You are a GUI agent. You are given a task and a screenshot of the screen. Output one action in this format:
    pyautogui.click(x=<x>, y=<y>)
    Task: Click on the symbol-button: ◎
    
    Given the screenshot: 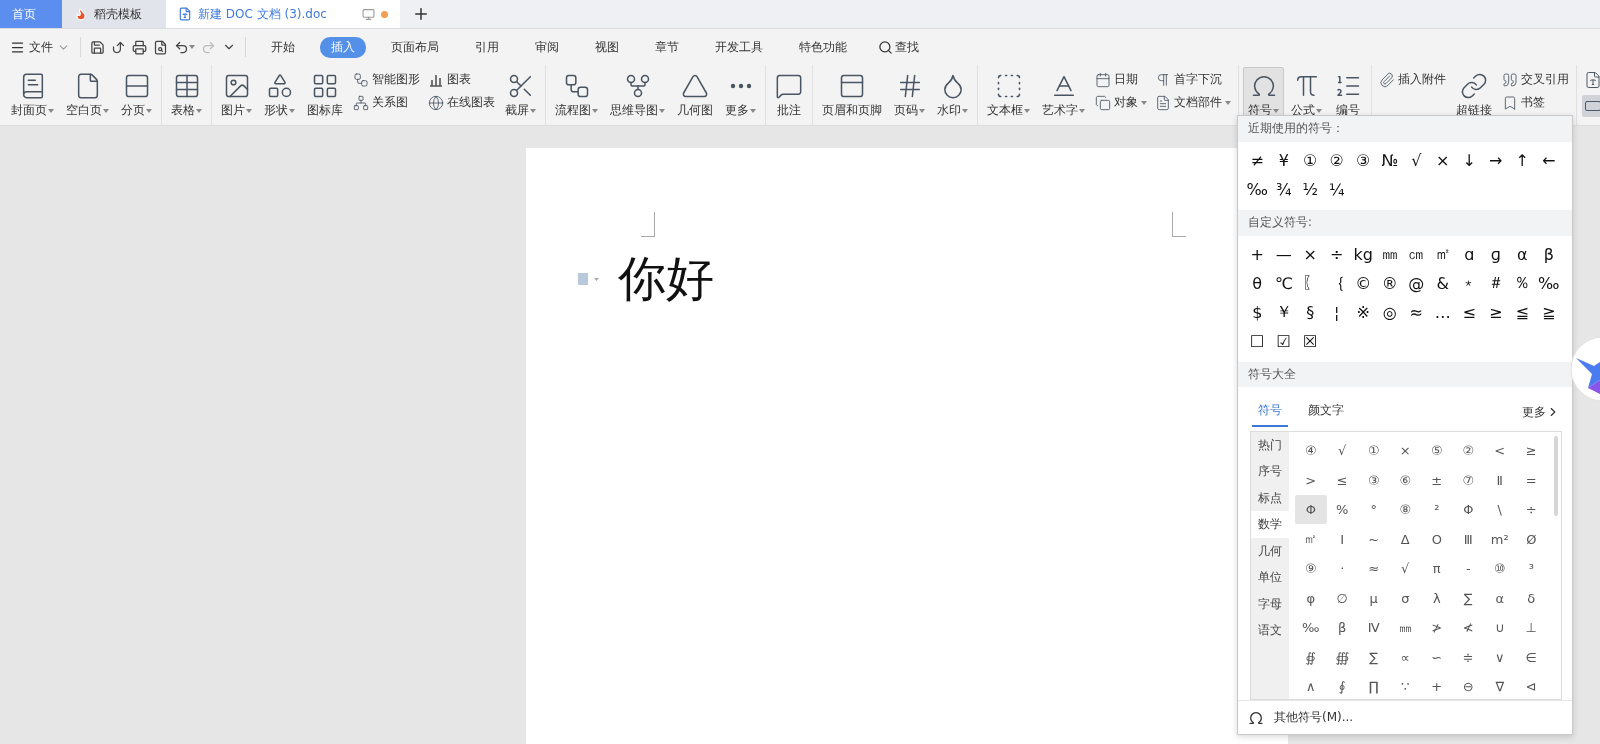 What is the action you would take?
    pyautogui.click(x=1389, y=312)
    